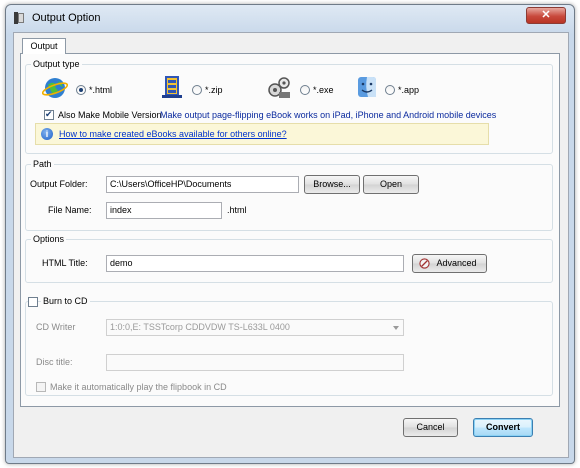  What do you see at coordinates (503, 427) in the screenshot?
I see `convert-button: Convert` at bounding box center [503, 427].